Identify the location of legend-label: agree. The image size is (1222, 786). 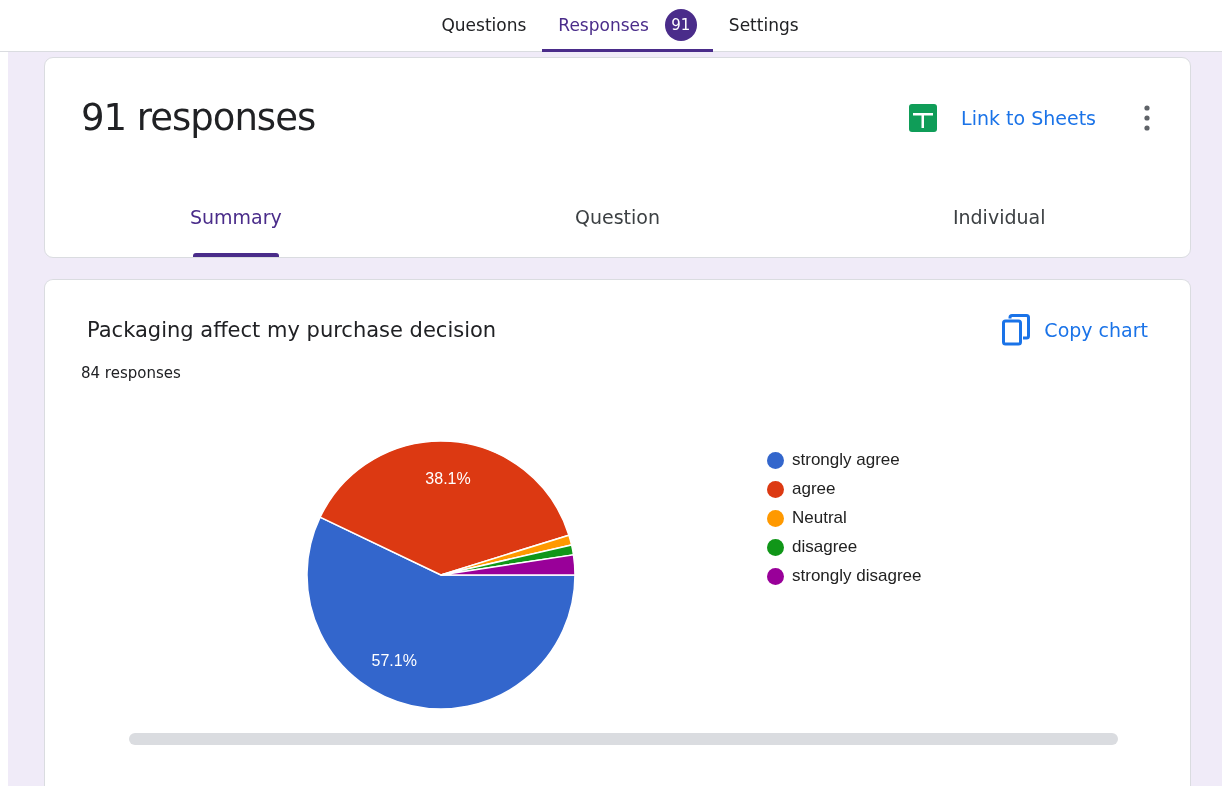
(814, 489).